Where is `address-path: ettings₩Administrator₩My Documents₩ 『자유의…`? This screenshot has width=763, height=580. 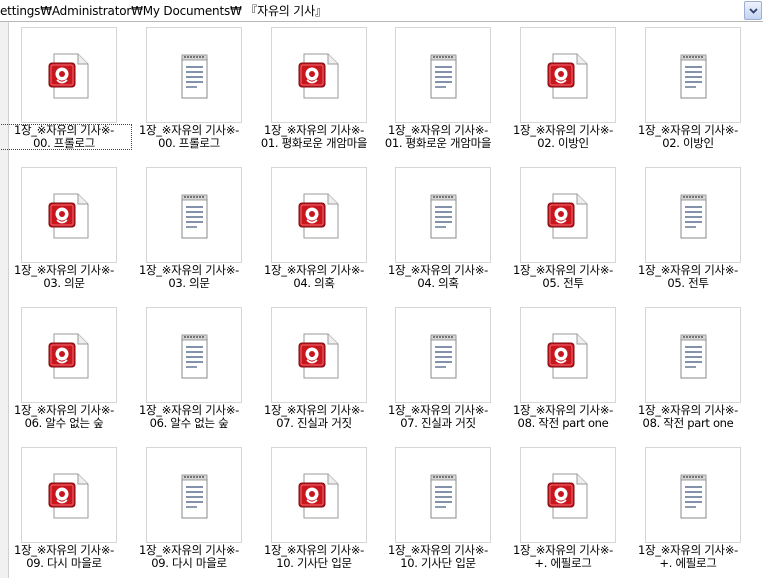
address-path: ettings₩Administrator₩My Documents₩ 『자유의… is located at coordinates (371, 11).